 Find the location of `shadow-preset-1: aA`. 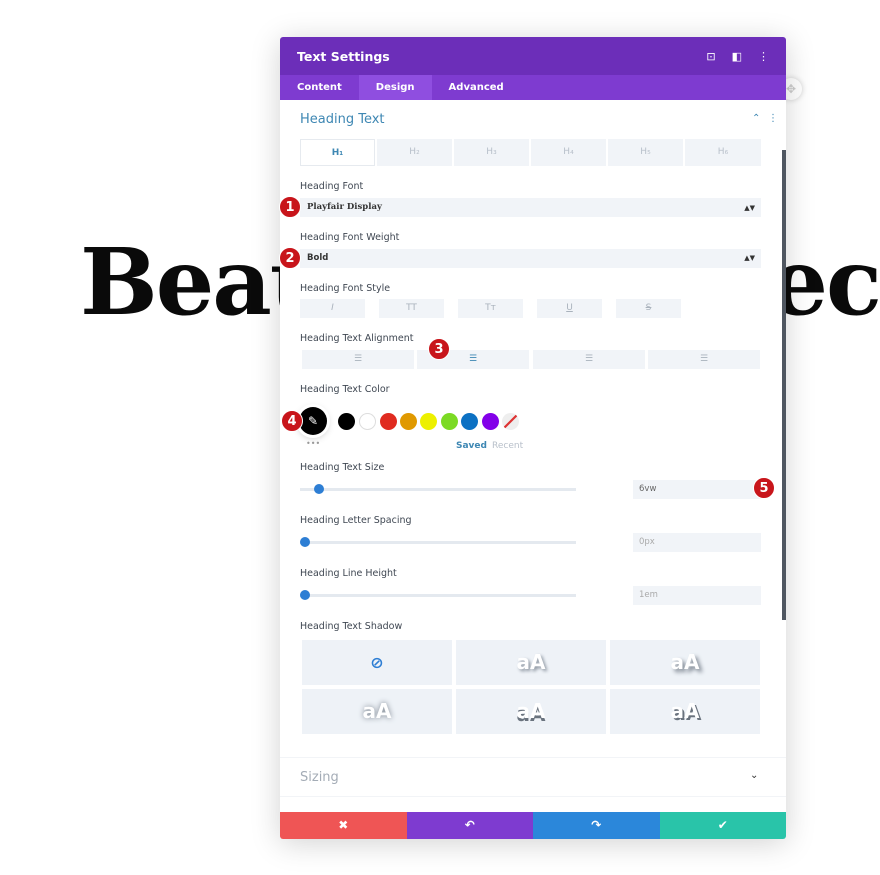

shadow-preset-1: aA is located at coordinates (531, 662).